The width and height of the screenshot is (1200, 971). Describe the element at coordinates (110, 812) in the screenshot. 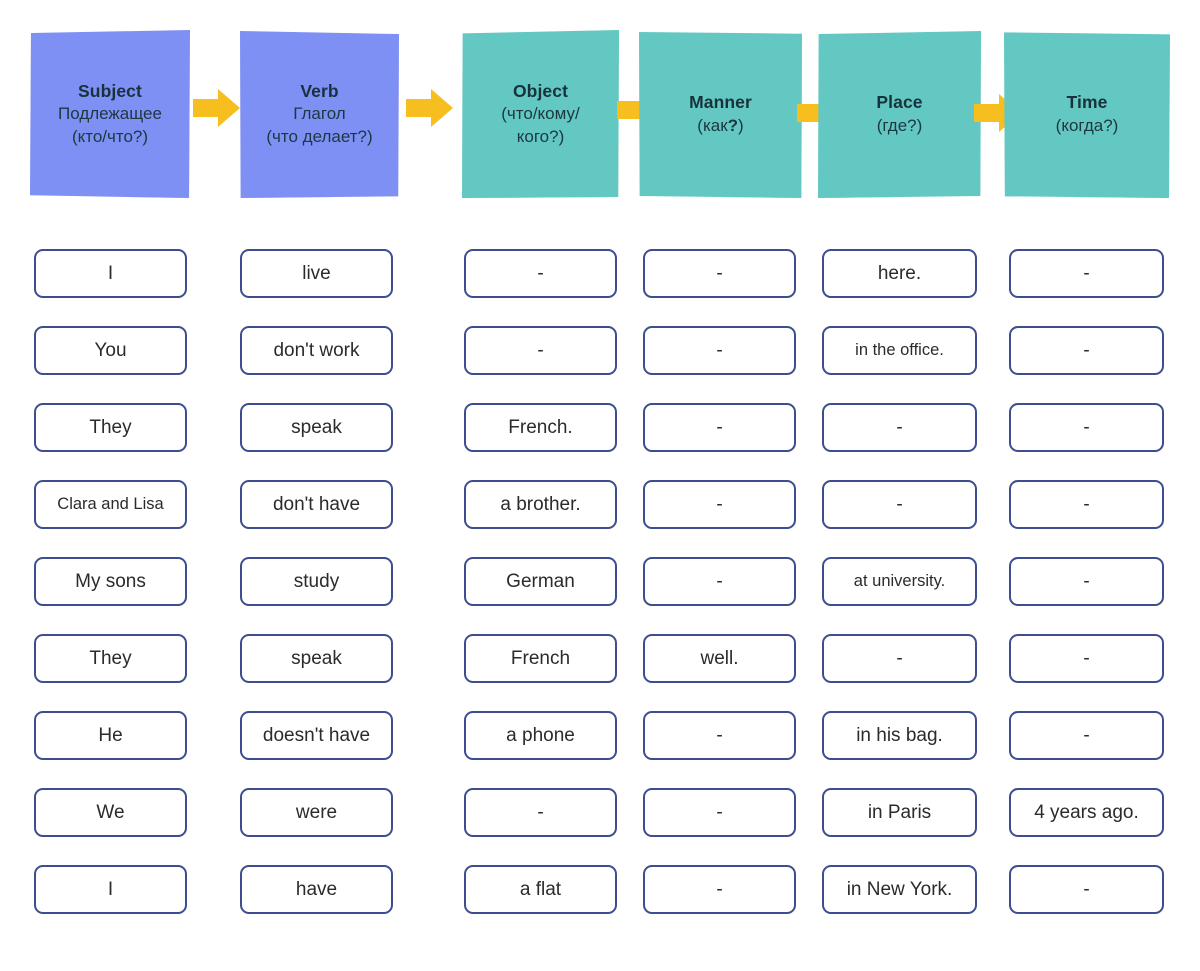

I see `cell-subject: We` at that location.